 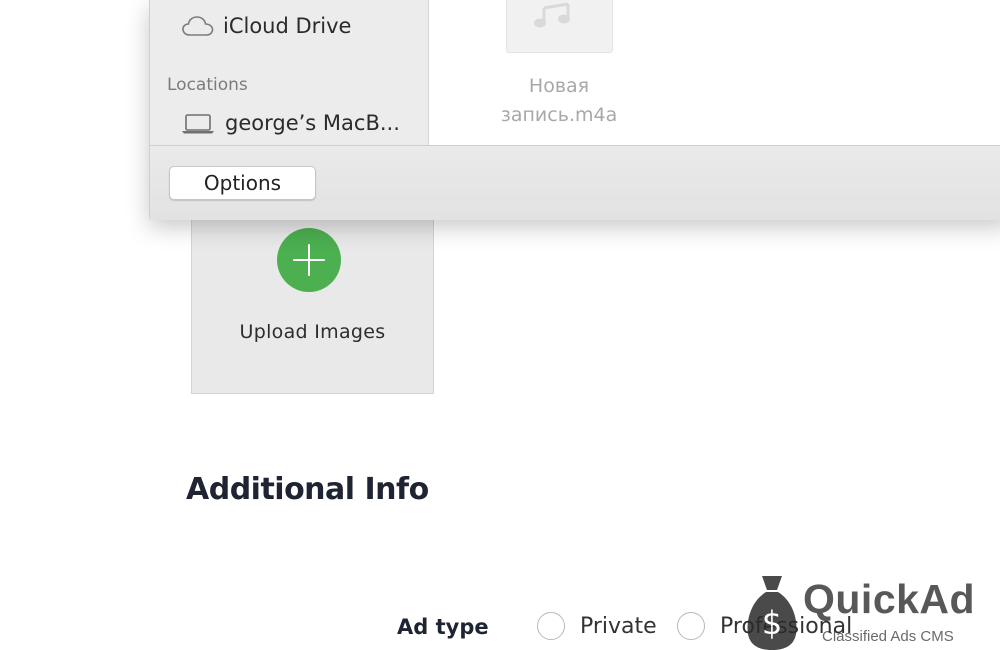 What do you see at coordinates (307, 489) in the screenshot?
I see `section-title-additional-info: Additional Info` at bounding box center [307, 489].